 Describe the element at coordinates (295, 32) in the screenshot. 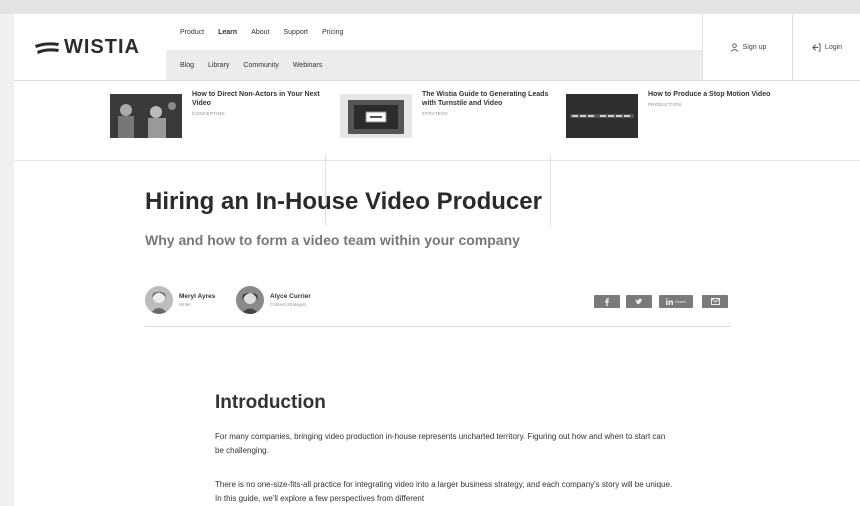

I see `nav-support: Support` at that location.